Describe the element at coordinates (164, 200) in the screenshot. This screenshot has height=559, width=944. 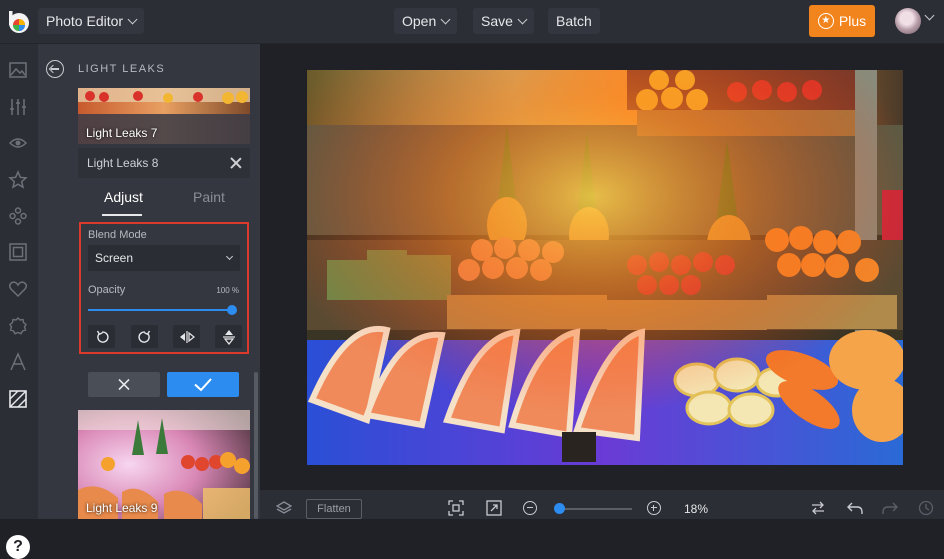
I see `adjust-paint-tabs: Adjust Paint` at that location.